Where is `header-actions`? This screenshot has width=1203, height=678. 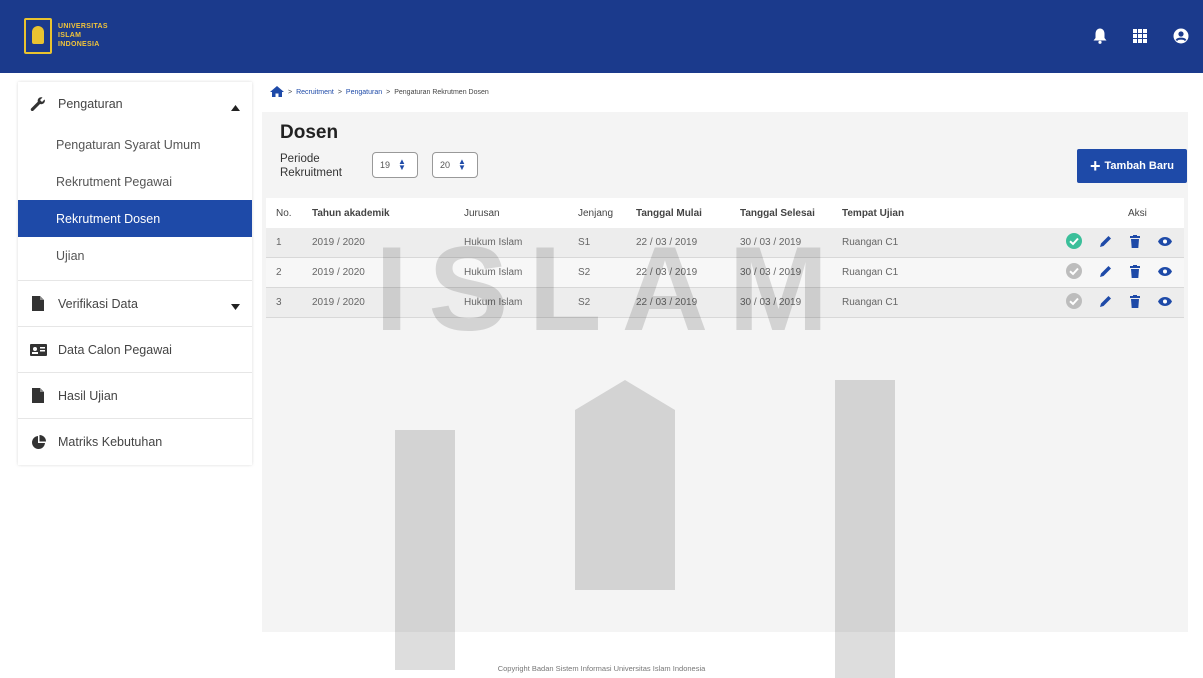 header-actions is located at coordinates (1141, 38).